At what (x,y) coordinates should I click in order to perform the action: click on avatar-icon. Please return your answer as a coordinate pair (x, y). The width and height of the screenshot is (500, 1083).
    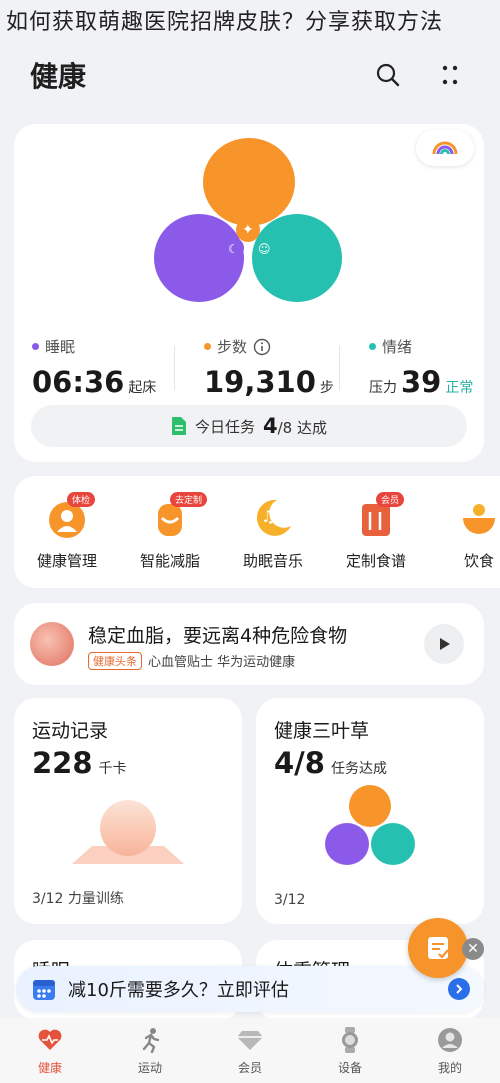
    Looking at the image, I should click on (450, 1040).